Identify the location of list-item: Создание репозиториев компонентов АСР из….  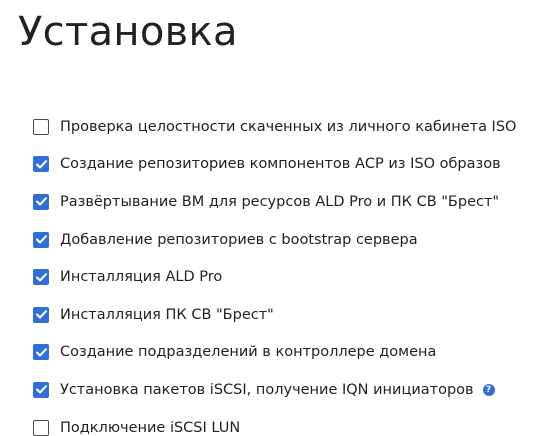
(274, 165).